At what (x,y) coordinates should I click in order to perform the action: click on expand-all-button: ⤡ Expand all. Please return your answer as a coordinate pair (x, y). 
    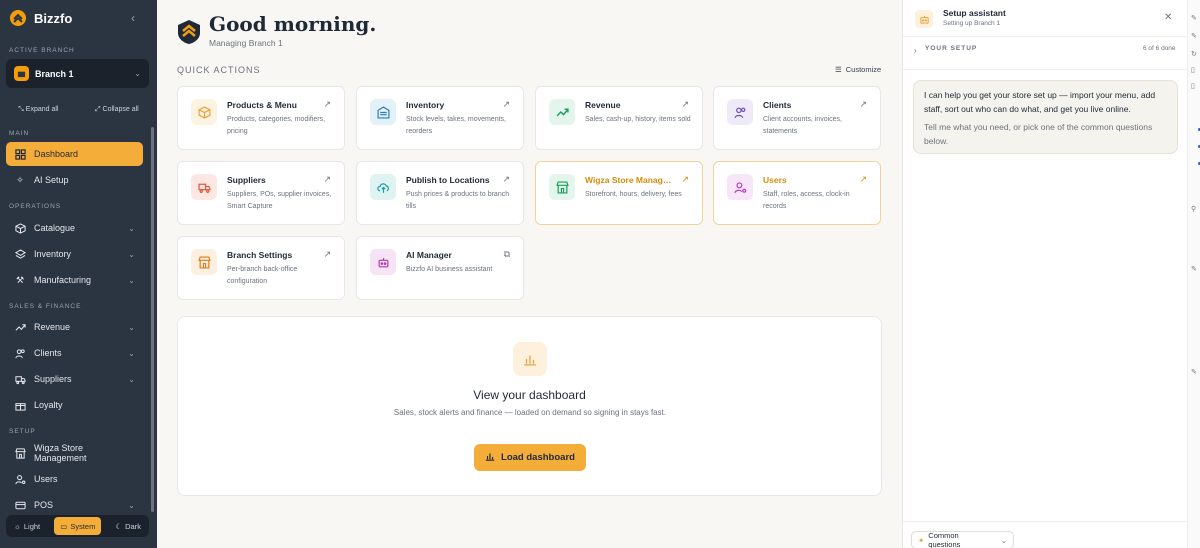
    Looking at the image, I should click on (38, 110).